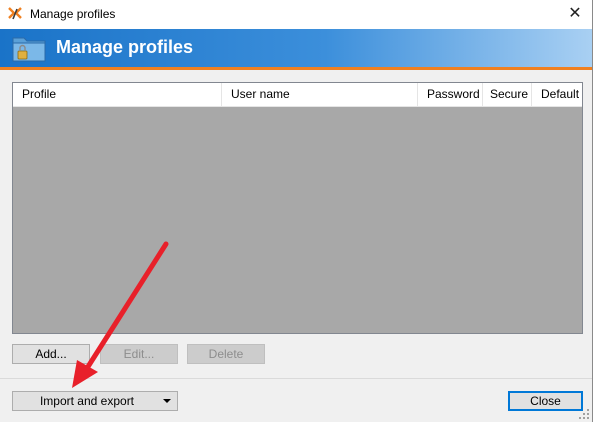  Describe the element at coordinates (557, 94) in the screenshot. I see `column-header-default: Default` at that location.